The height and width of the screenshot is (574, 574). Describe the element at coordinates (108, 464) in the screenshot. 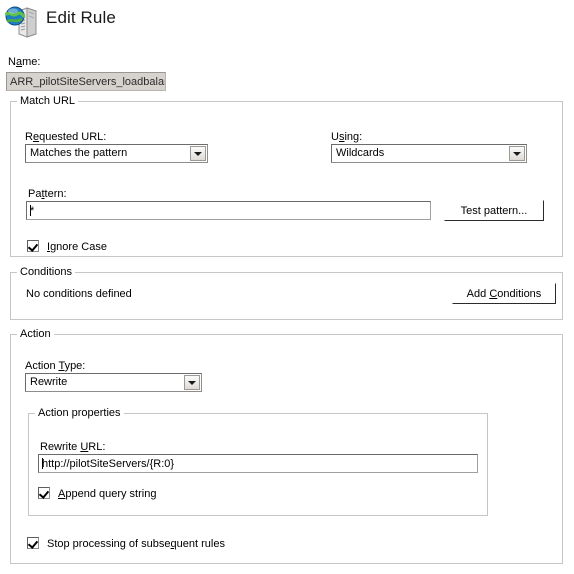

I see `rewrite-url-value: http://pilotSiteServers/{R:0}` at that location.